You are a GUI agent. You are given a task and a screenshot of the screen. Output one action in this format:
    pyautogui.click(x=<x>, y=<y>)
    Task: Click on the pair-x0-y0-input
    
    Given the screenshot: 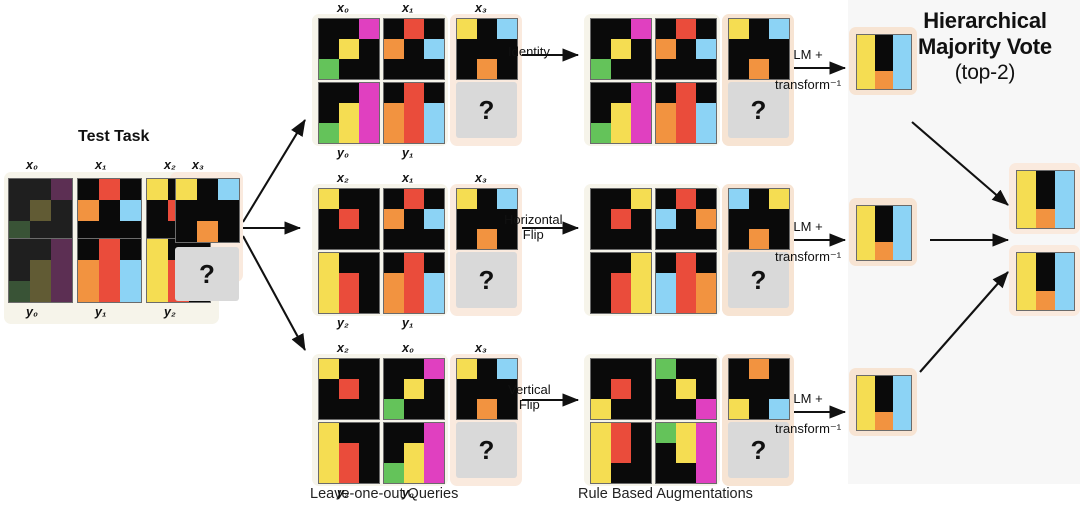 What is the action you would take?
    pyautogui.click(x=40, y=210)
    